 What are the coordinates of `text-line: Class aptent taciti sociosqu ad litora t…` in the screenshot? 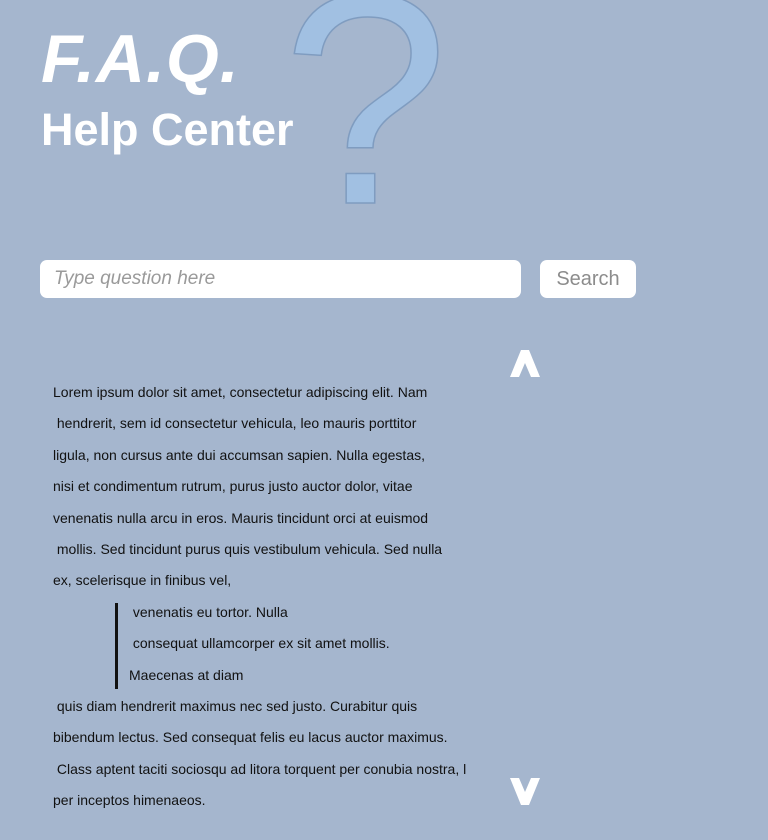 It's located at (260, 768).